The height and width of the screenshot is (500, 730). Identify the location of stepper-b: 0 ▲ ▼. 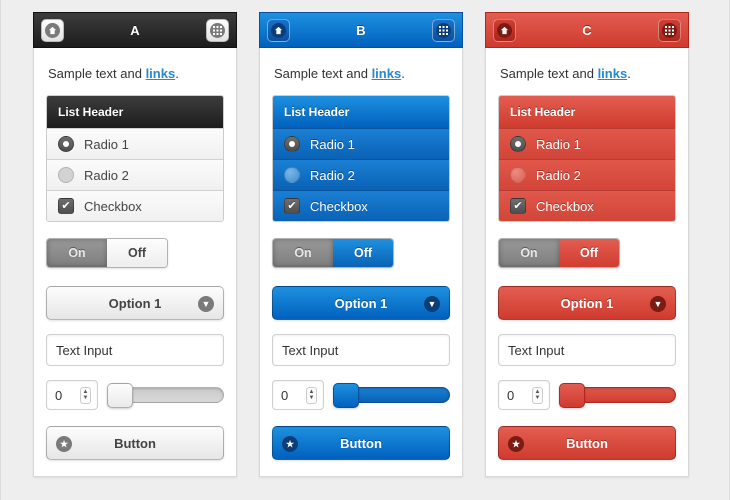
(298, 395).